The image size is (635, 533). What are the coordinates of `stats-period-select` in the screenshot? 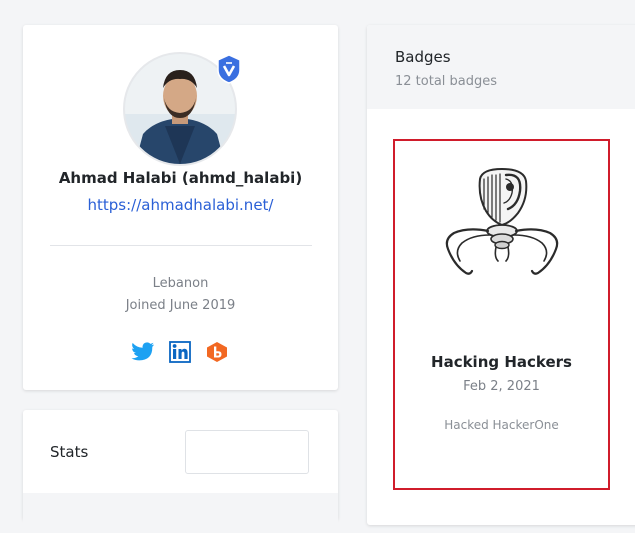 It's located at (247, 452).